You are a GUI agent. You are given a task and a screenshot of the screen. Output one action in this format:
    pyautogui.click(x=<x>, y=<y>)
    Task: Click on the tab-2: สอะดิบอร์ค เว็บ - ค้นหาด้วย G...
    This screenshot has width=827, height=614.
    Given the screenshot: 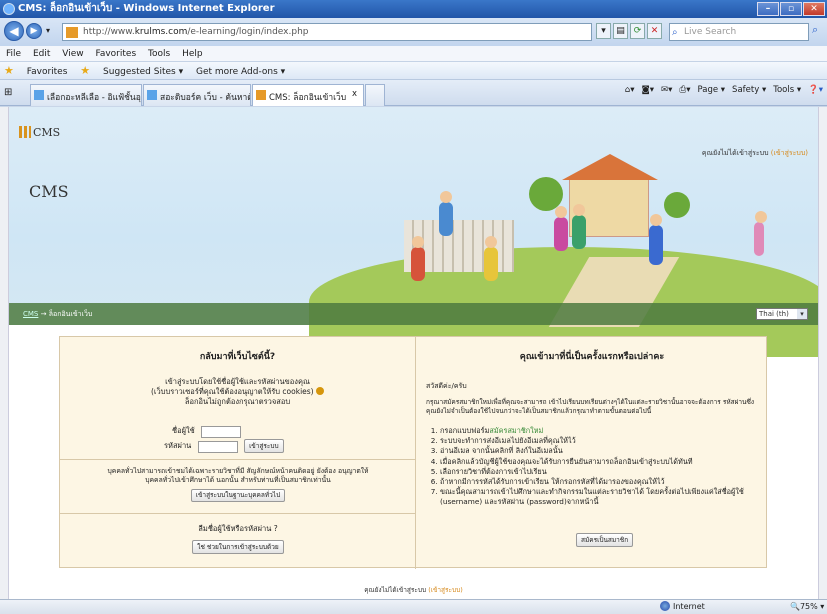 What is the action you would take?
    pyautogui.click(x=197, y=95)
    